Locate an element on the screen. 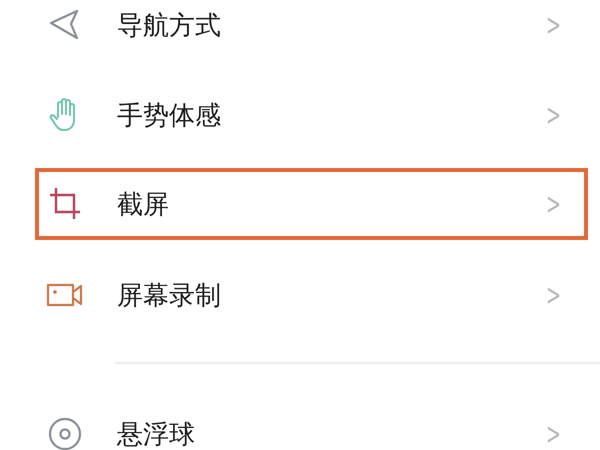 The image size is (600, 450). row-label: 悬浮球 is located at coordinates (156, 434).